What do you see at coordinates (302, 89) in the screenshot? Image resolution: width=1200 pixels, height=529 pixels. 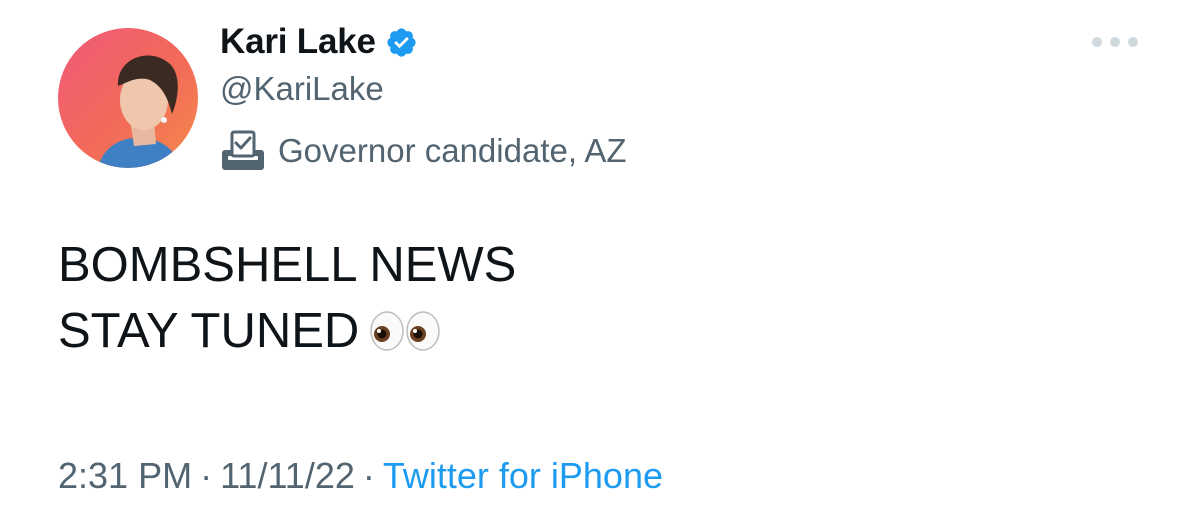 I see `author-handle: @KariLake` at bounding box center [302, 89].